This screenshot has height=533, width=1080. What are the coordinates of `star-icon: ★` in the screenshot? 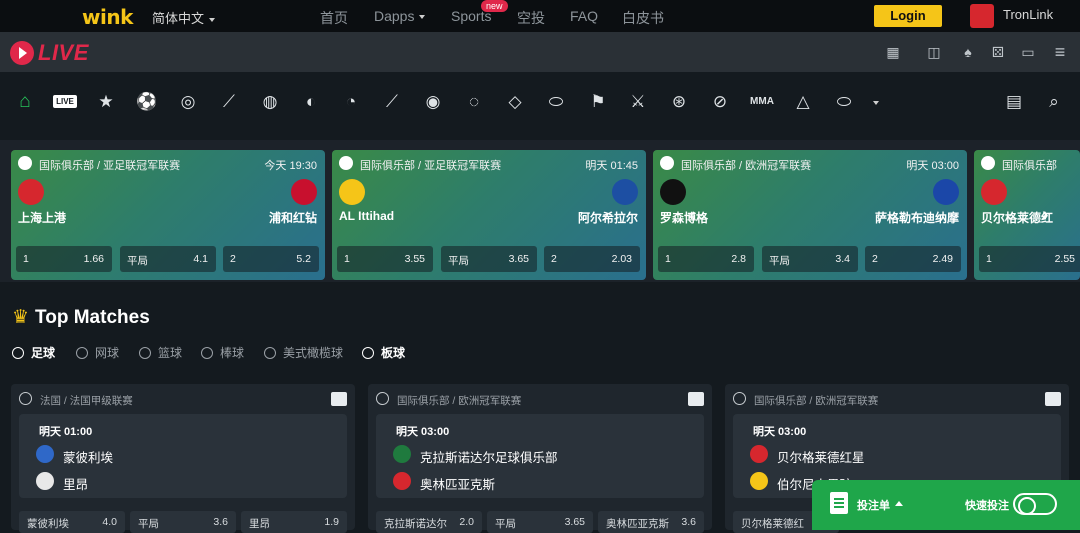 It's located at (106, 102).